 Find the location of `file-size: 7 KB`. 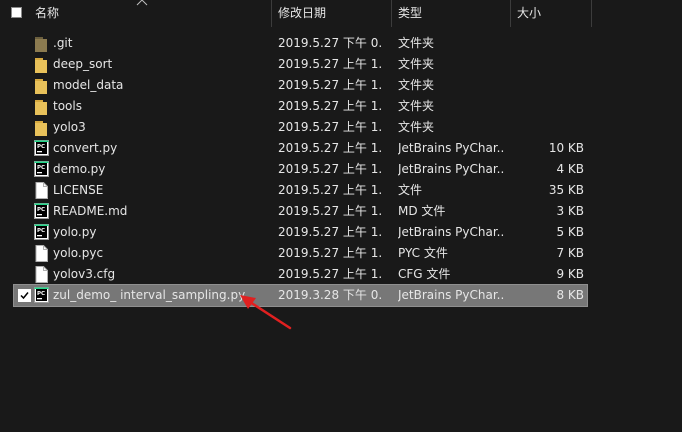

file-size: 7 KB is located at coordinates (570, 253).